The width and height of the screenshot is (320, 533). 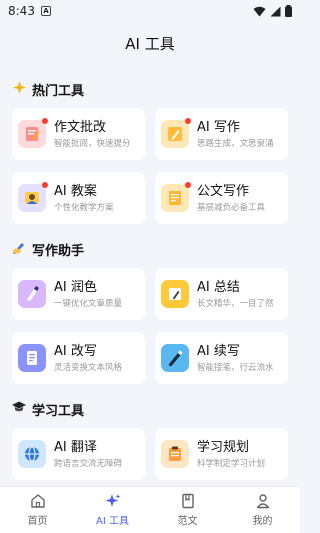 I want to click on status-right, so click(x=272, y=11).